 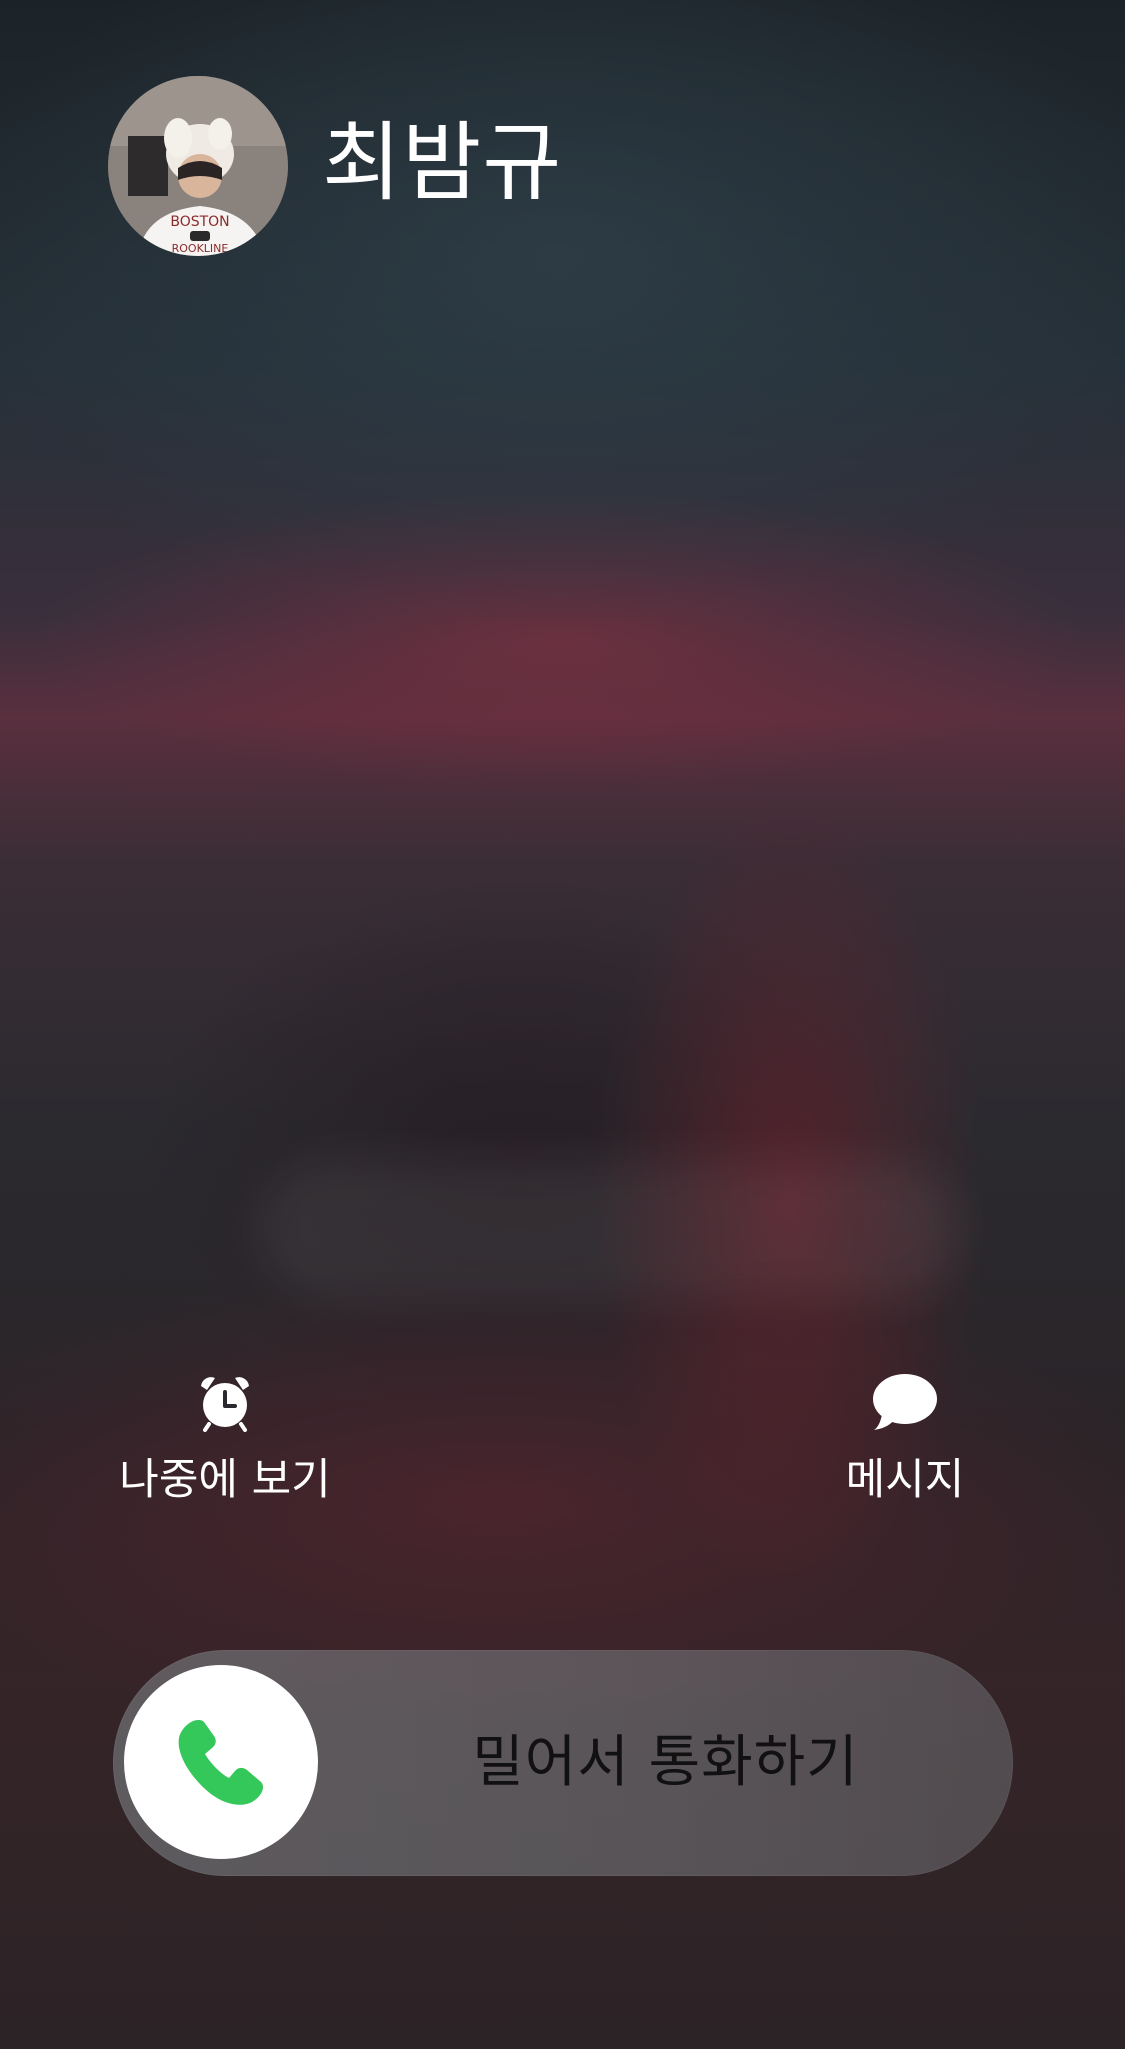 I want to click on svg-text: BOSTON, so click(x=199, y=222).